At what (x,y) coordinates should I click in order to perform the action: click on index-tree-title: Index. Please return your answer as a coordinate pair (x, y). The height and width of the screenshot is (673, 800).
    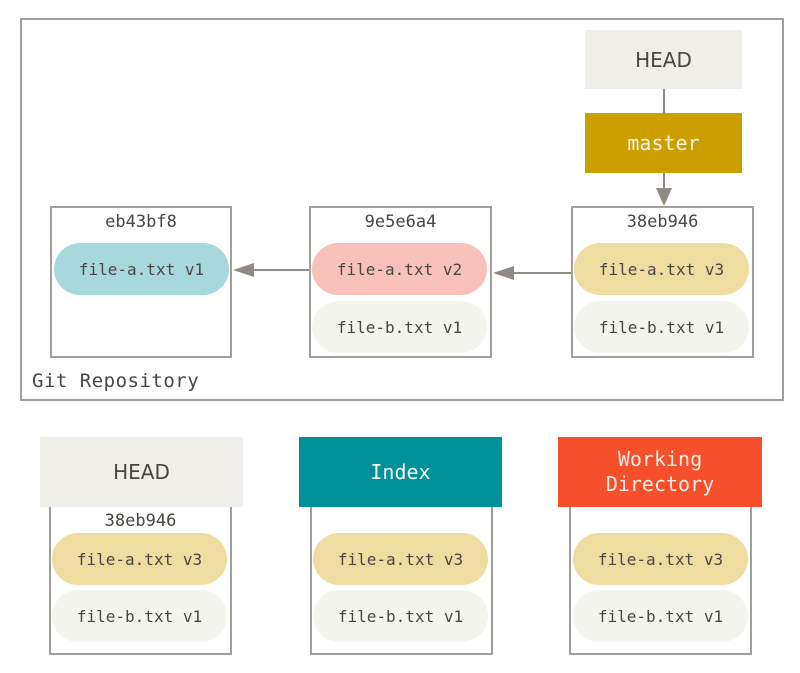
    Looking at the image, I should click on (400, 472).